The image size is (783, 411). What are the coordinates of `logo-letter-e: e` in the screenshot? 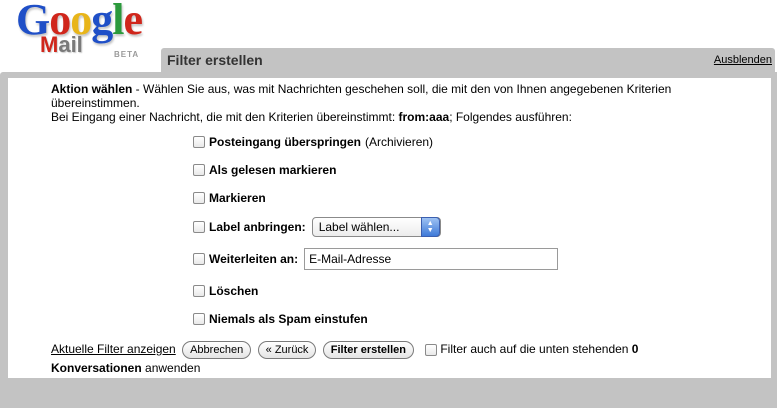 It's located at (133, 22).